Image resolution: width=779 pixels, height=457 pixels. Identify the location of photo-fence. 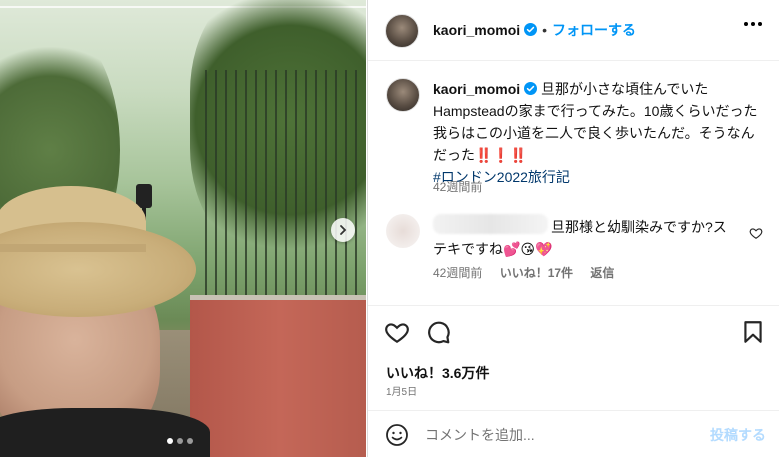
(285, 190).